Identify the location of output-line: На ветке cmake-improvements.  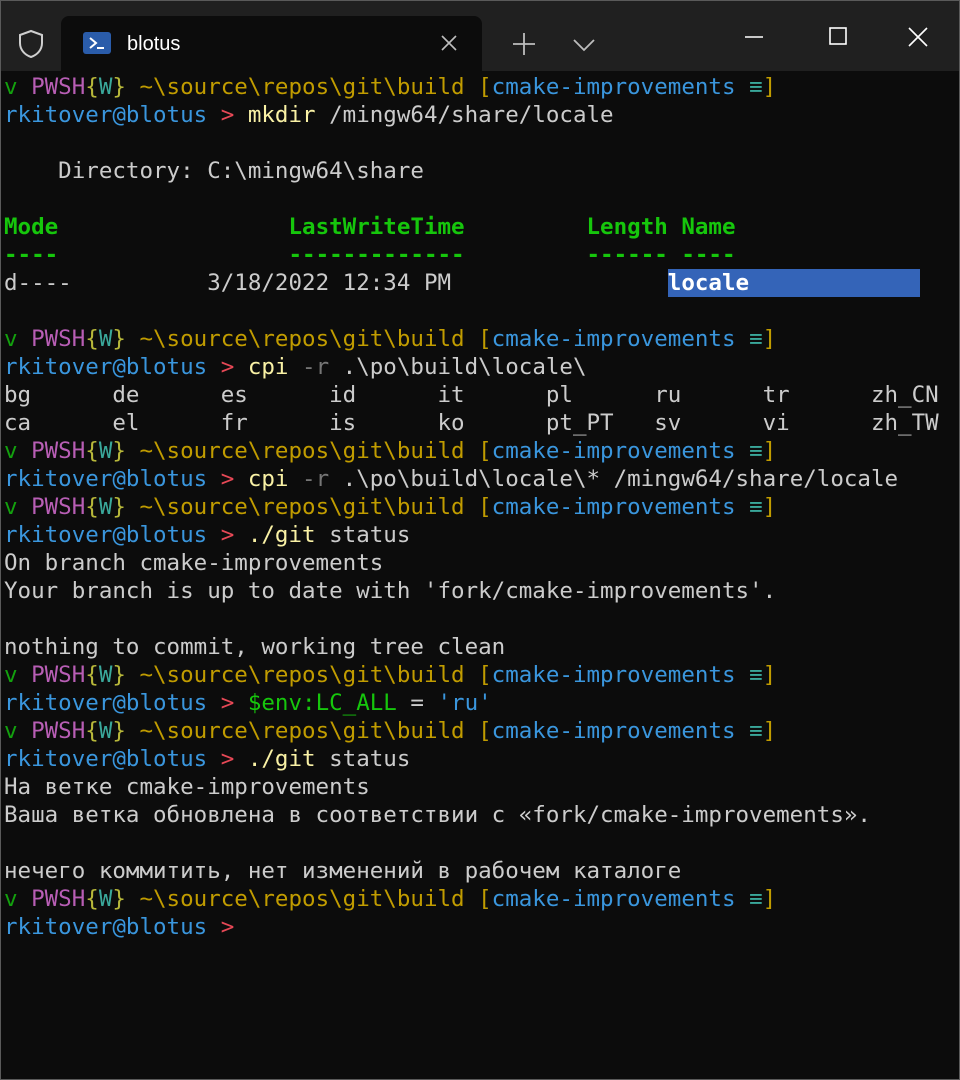
(187, 787).